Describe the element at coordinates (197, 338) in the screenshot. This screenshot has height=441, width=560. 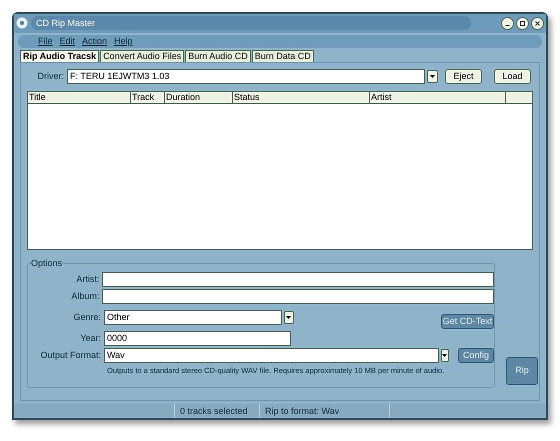
I see `year-field: 0000` at that location.